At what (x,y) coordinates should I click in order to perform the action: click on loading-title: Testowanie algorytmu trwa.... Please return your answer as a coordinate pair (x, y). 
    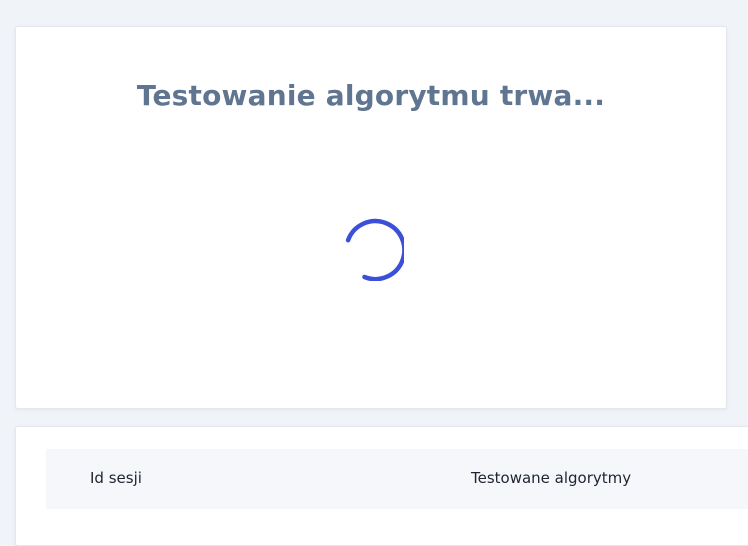
    Looking at the image, I should click on (371, 95).